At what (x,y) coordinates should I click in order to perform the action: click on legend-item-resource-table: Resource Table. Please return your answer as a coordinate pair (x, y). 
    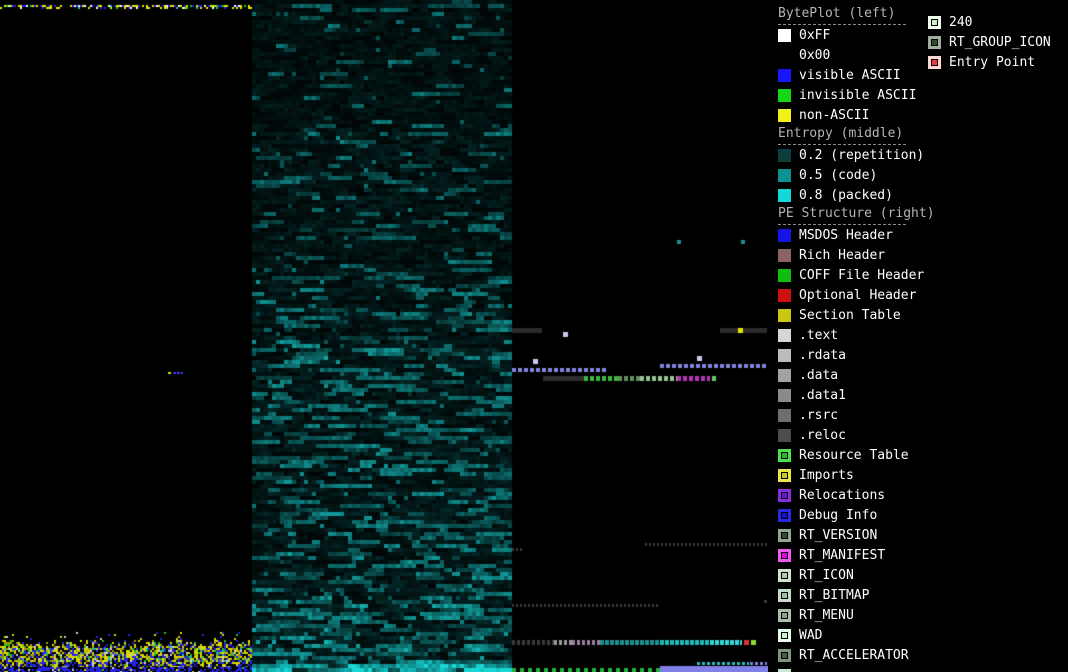
    Looking at the image, I should click on (863, 455).